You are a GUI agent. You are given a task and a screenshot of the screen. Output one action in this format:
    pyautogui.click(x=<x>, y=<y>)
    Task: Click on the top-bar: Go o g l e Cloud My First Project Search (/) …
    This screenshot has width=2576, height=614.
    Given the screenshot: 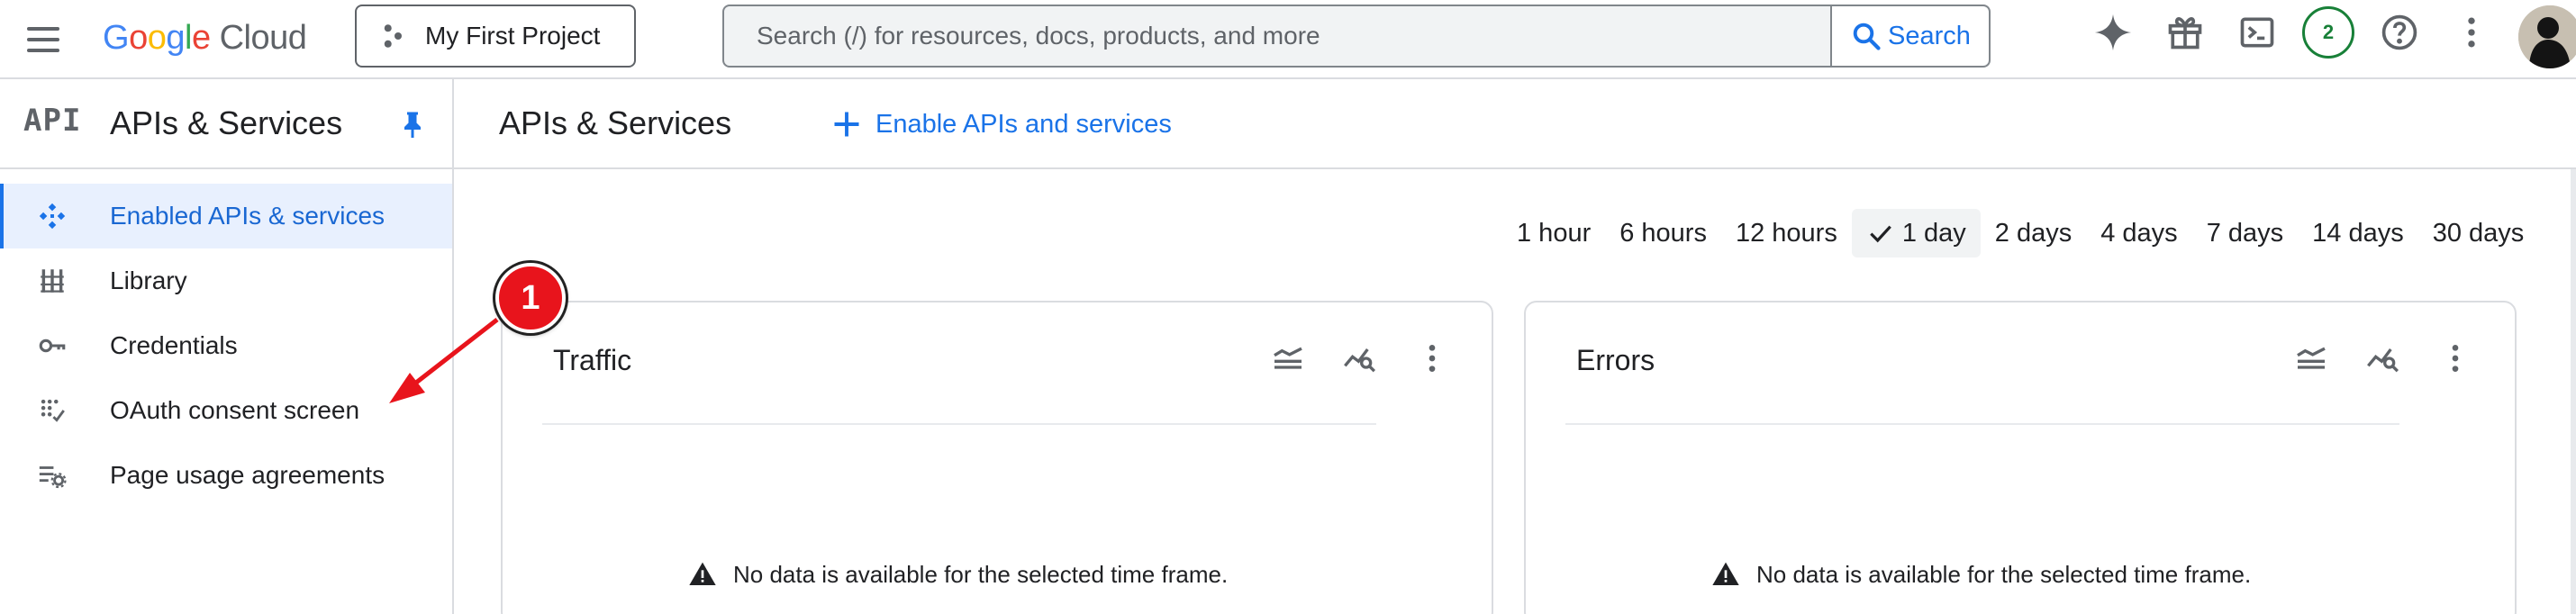 What is the action you would take?
    pyautogui.click(x=1288, y=39)
    